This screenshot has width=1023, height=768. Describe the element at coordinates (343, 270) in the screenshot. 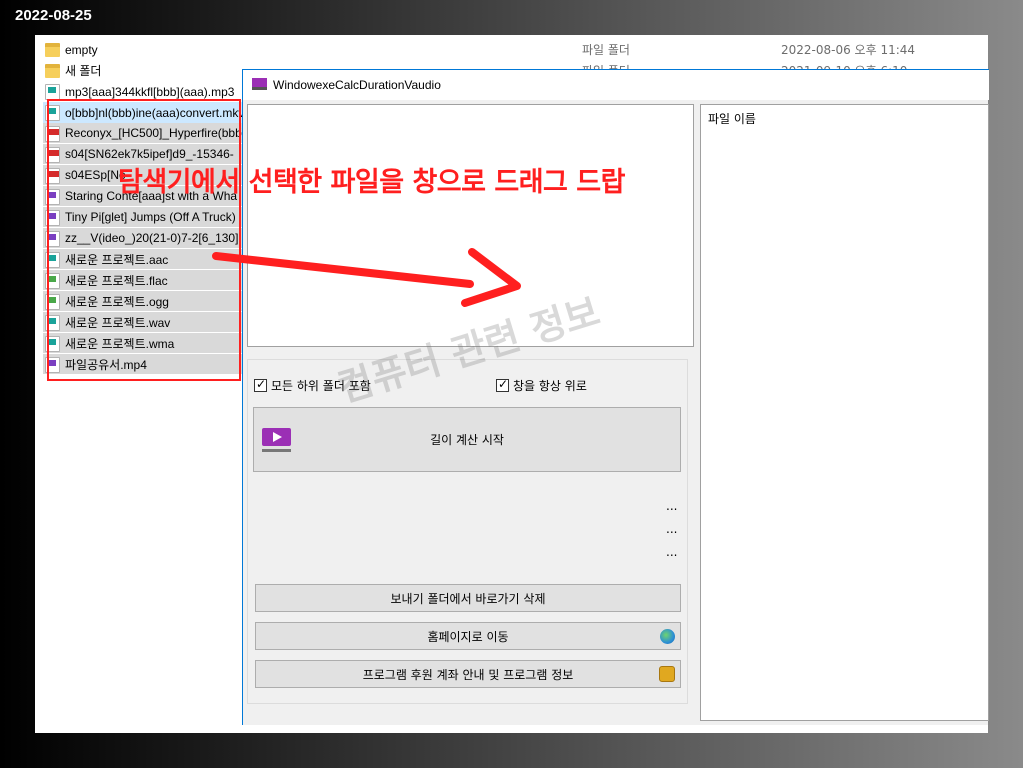

I see `arrow-shaft` at that location.